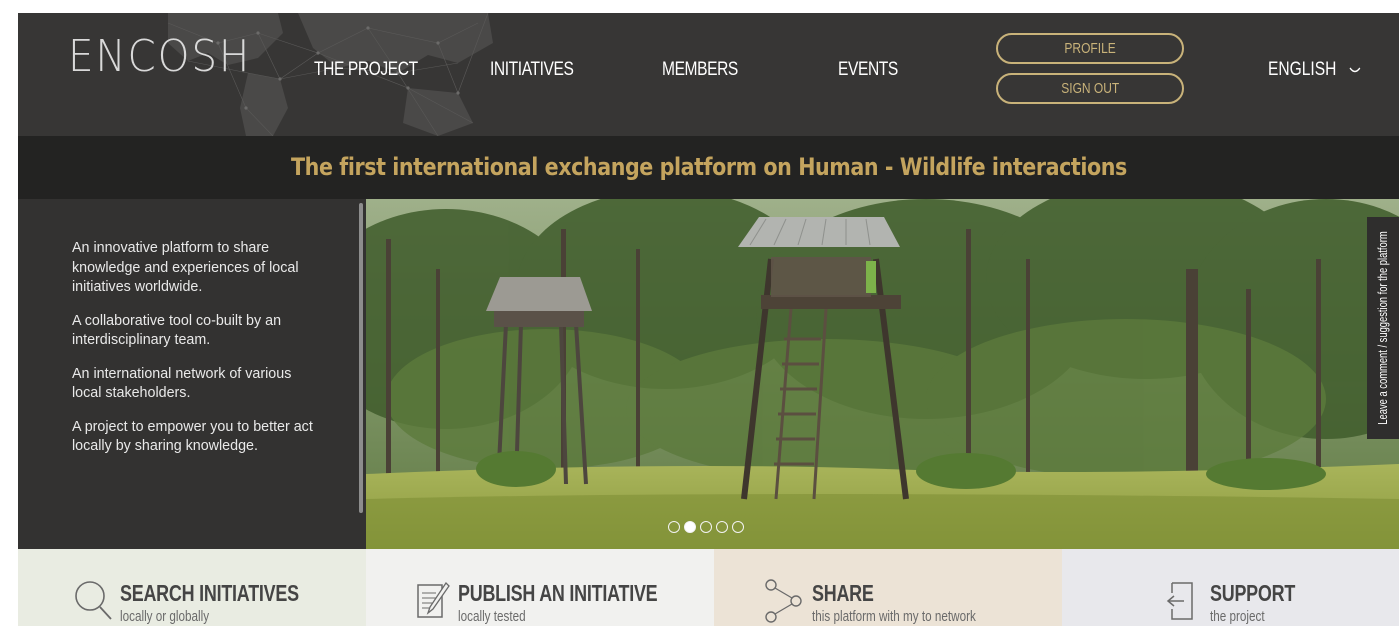 This screenshot has width=1399, height=626. What do you see at coordinates (1181, 603) in the screenshot?
I see `door-enter-icon` at bounding box center [1181, 603].